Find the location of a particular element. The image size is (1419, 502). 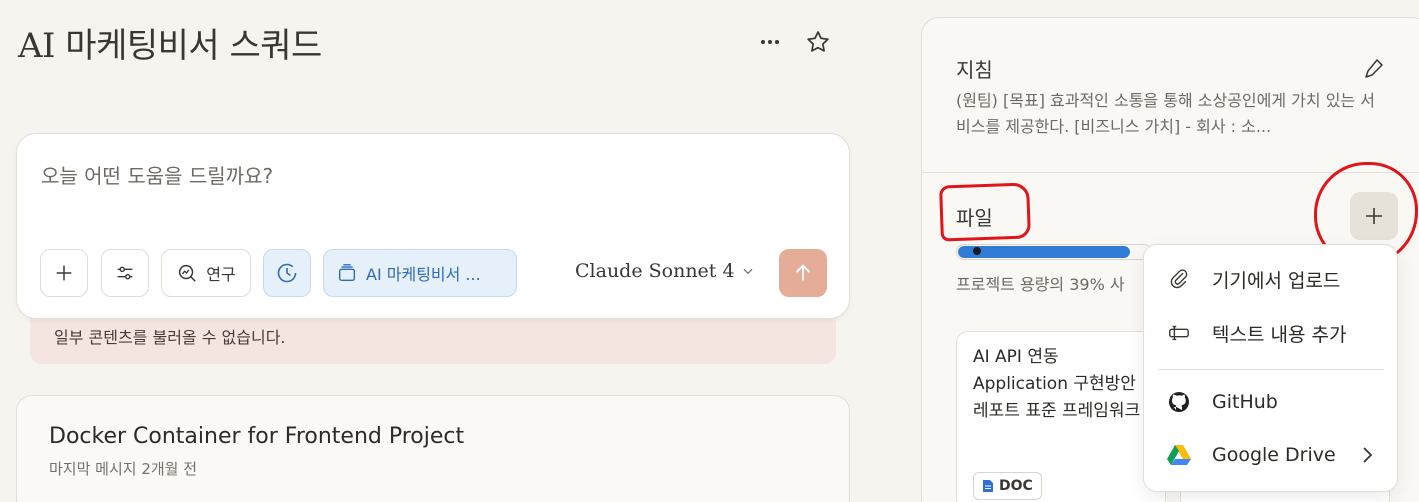

file-type-badge: DOC is located at coordinates (1007, 486).